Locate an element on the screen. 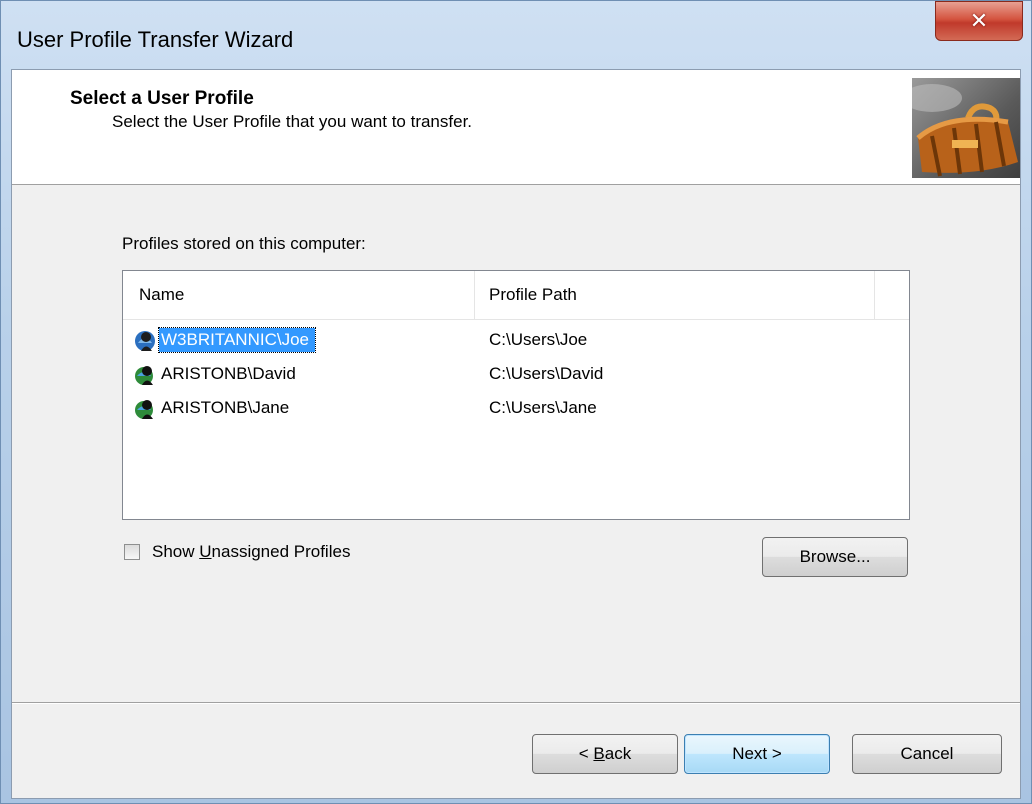  list-header: Name Profile Path is located at coordinates (516, 295).